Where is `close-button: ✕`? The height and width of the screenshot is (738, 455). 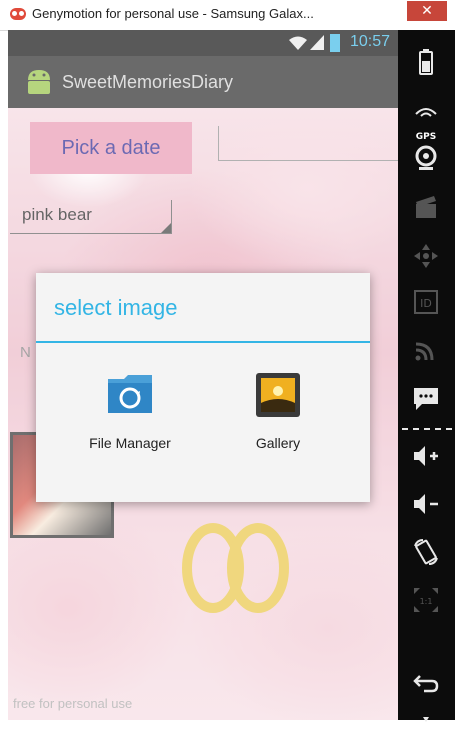 close-button: ✕ is located at coordinates (427, 11).